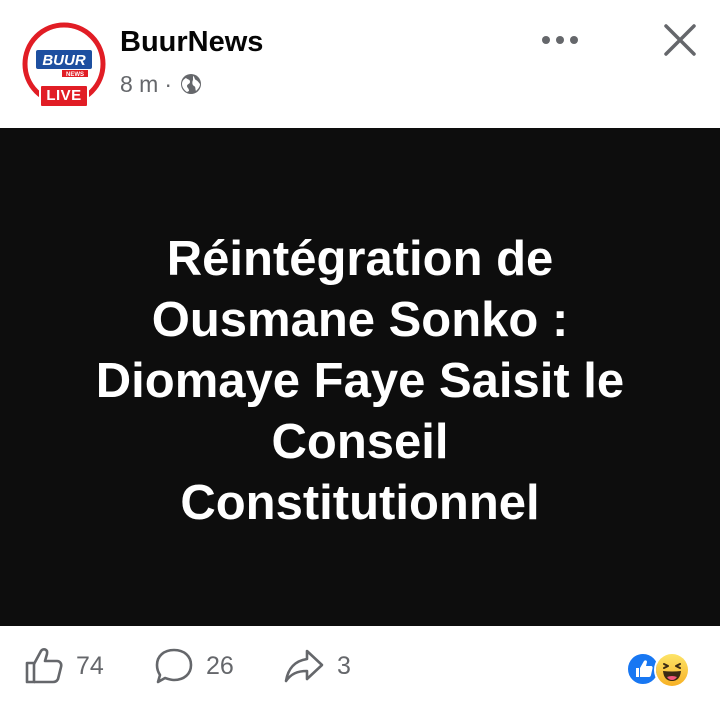 The width and height of the screenshot is (720, 704). I want to click on share-count: 3, so click(344, 665).